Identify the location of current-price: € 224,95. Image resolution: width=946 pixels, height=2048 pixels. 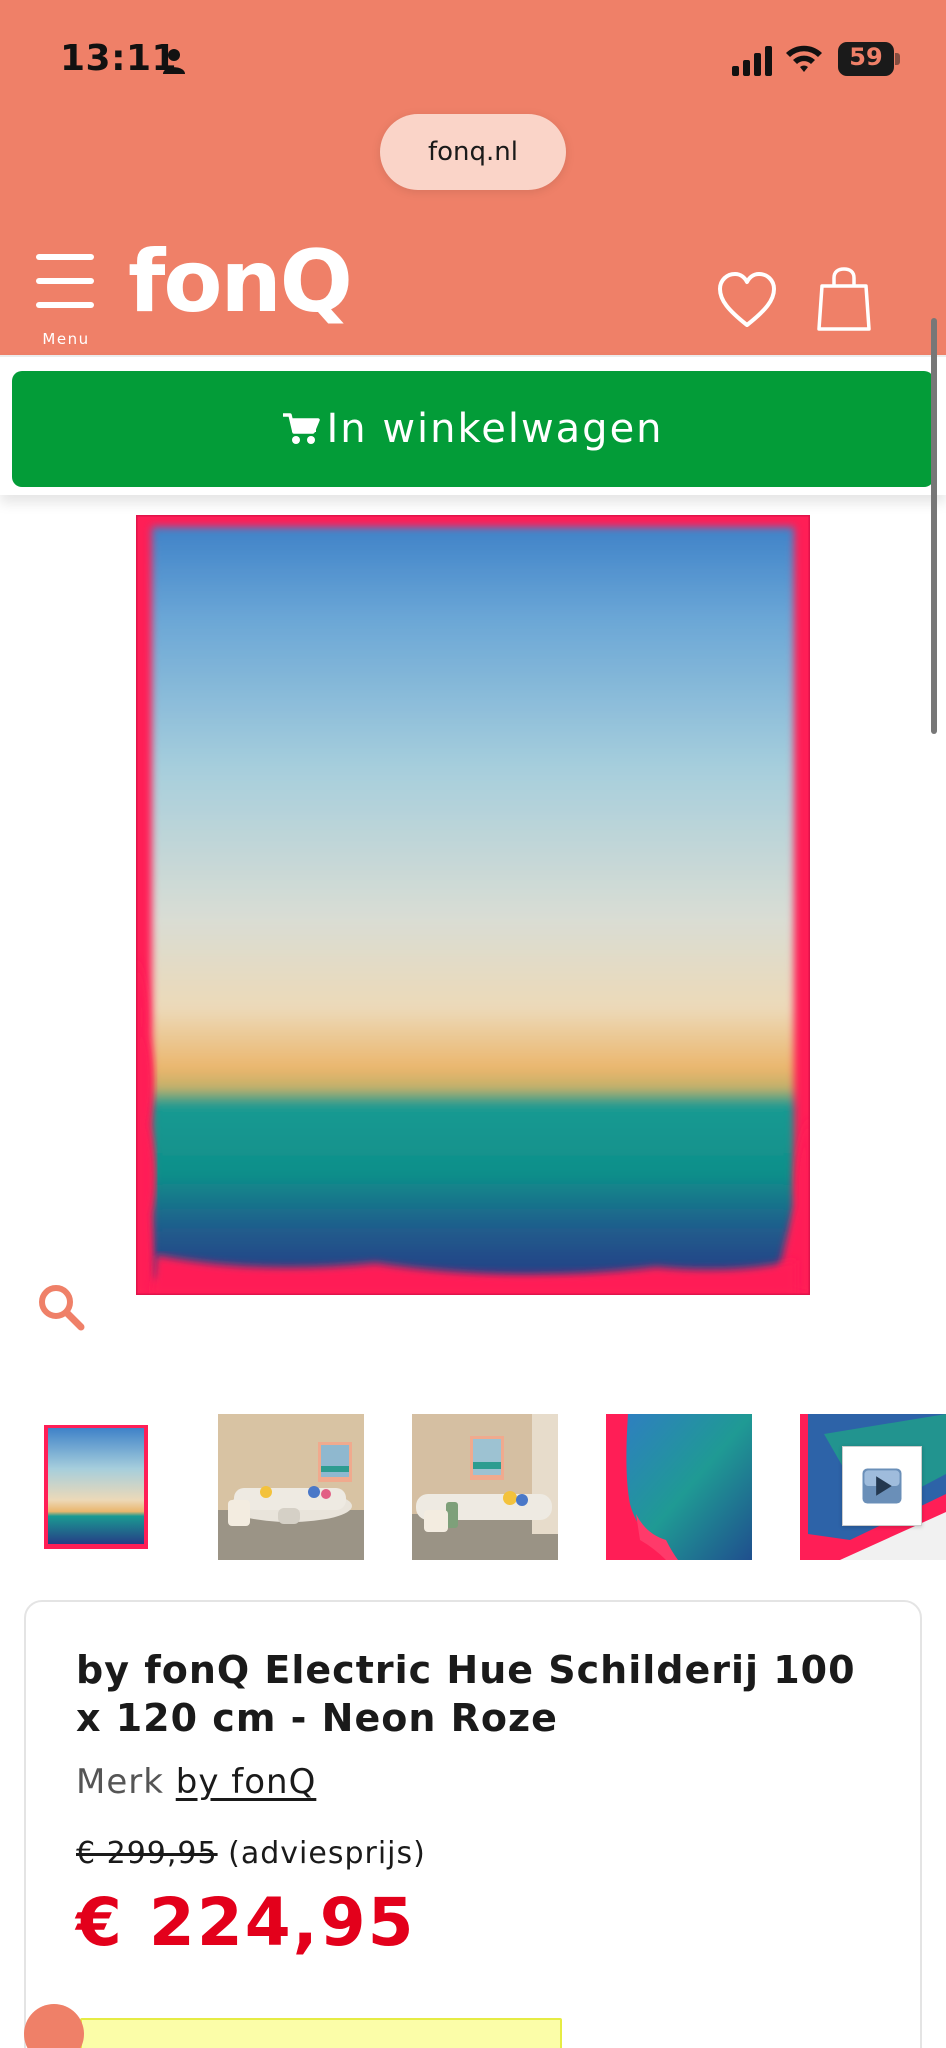
(246, 1922).